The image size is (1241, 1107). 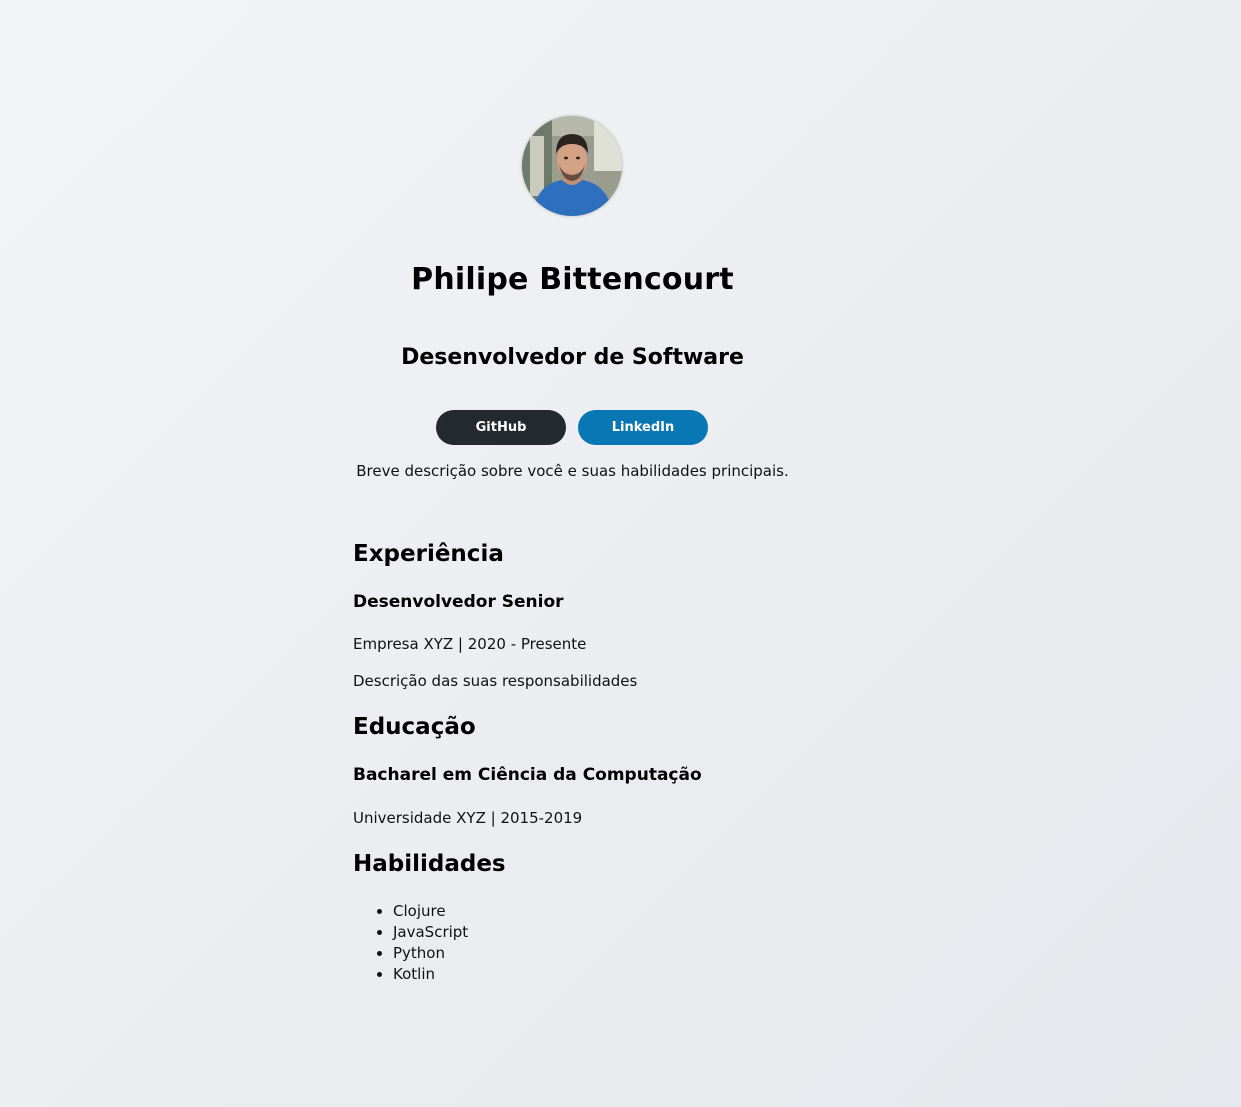 I want to click on skill-item: Kotlin, so click(x=430, y=974).